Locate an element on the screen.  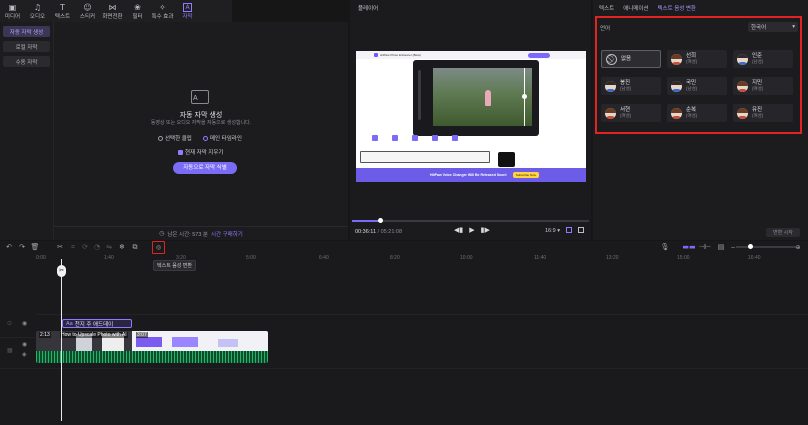
voice-option-jimin: 지민 (여성) is located at coordinates (763, 86).